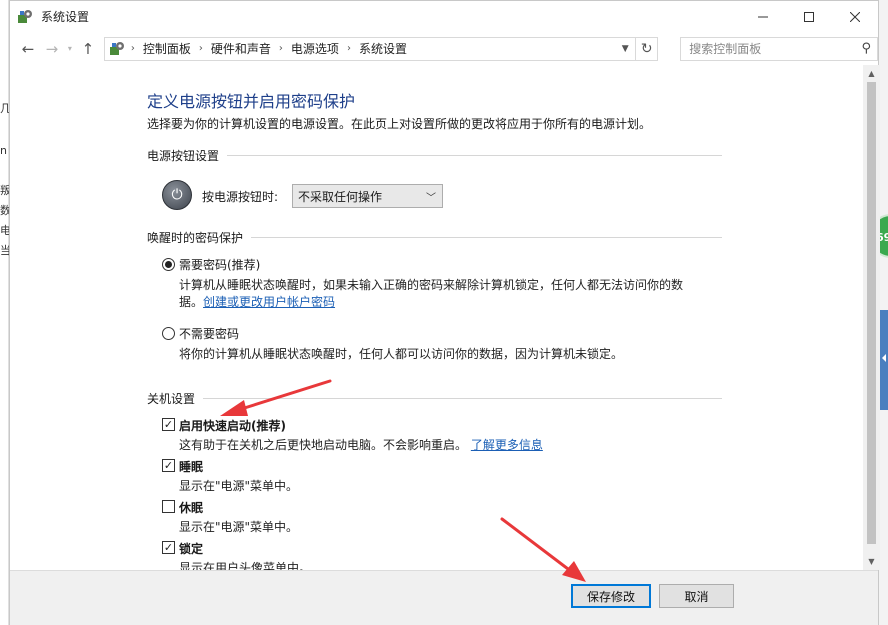 The width and height of the screenshot is (888, 625). Describe the element at coordinates (168, 333) in the screenshot. I see `no-password-radio` at that location.